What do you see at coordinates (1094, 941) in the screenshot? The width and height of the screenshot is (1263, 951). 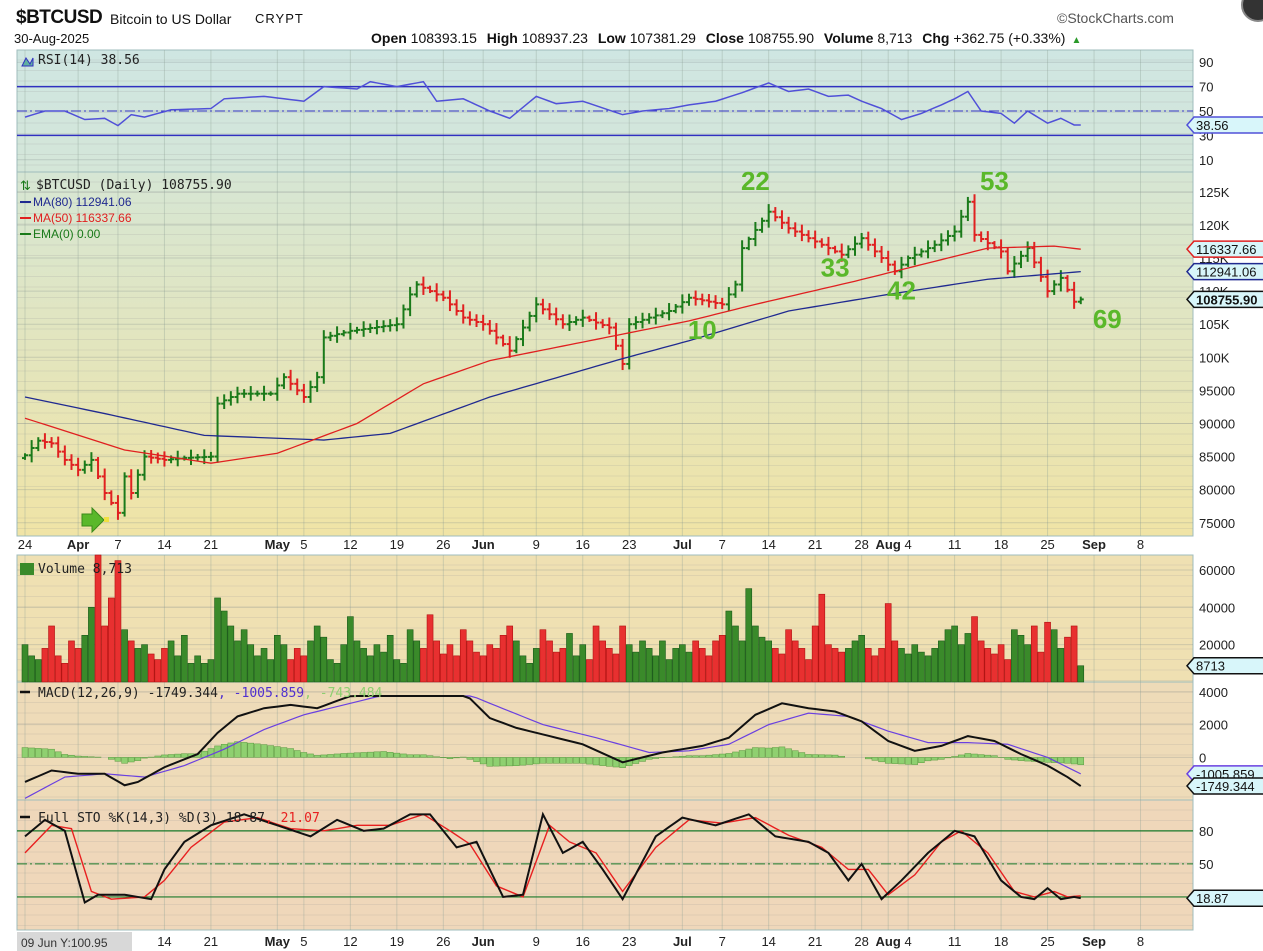 I see `x-tick-label-bottom: Sep` at bounding box center [1094, 941].